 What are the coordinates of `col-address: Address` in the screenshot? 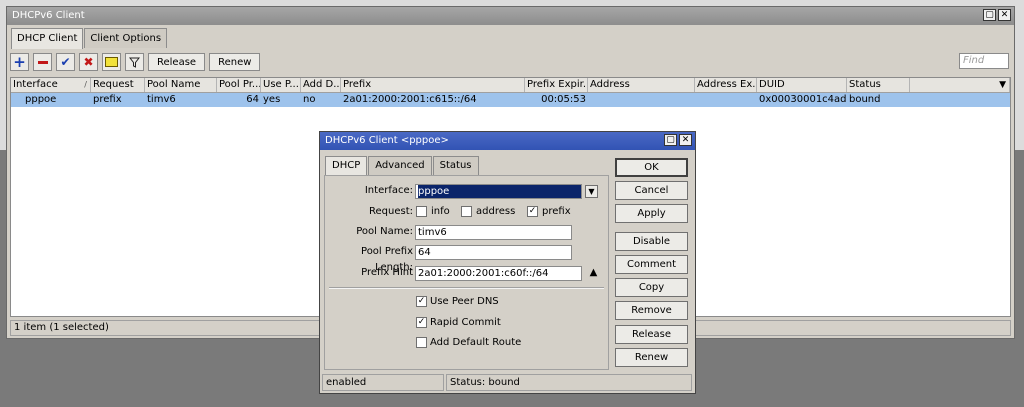 It's located at (641, 85).